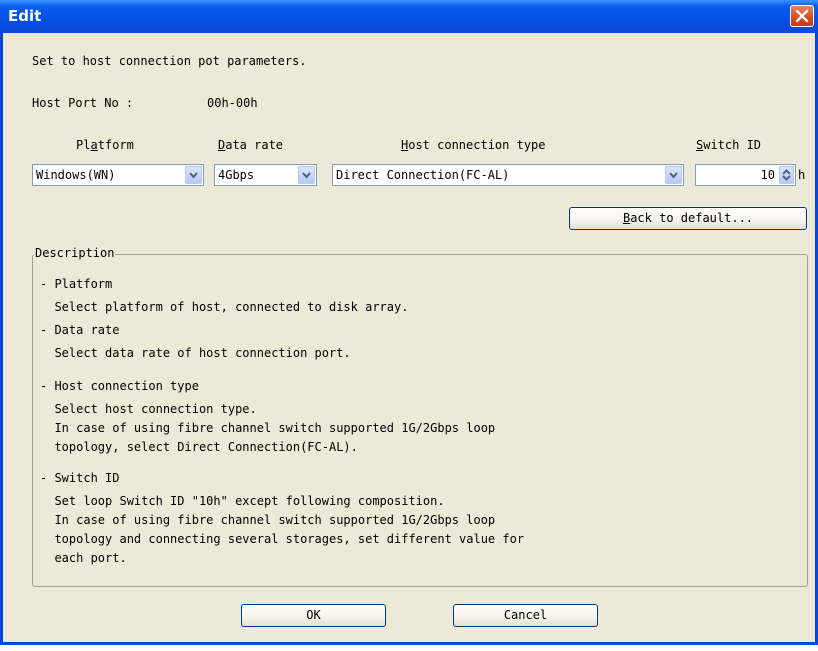  Describe the element at coordinates (251, 145) in the screenshot. I see `data-rate-label: Data rate` at that location.